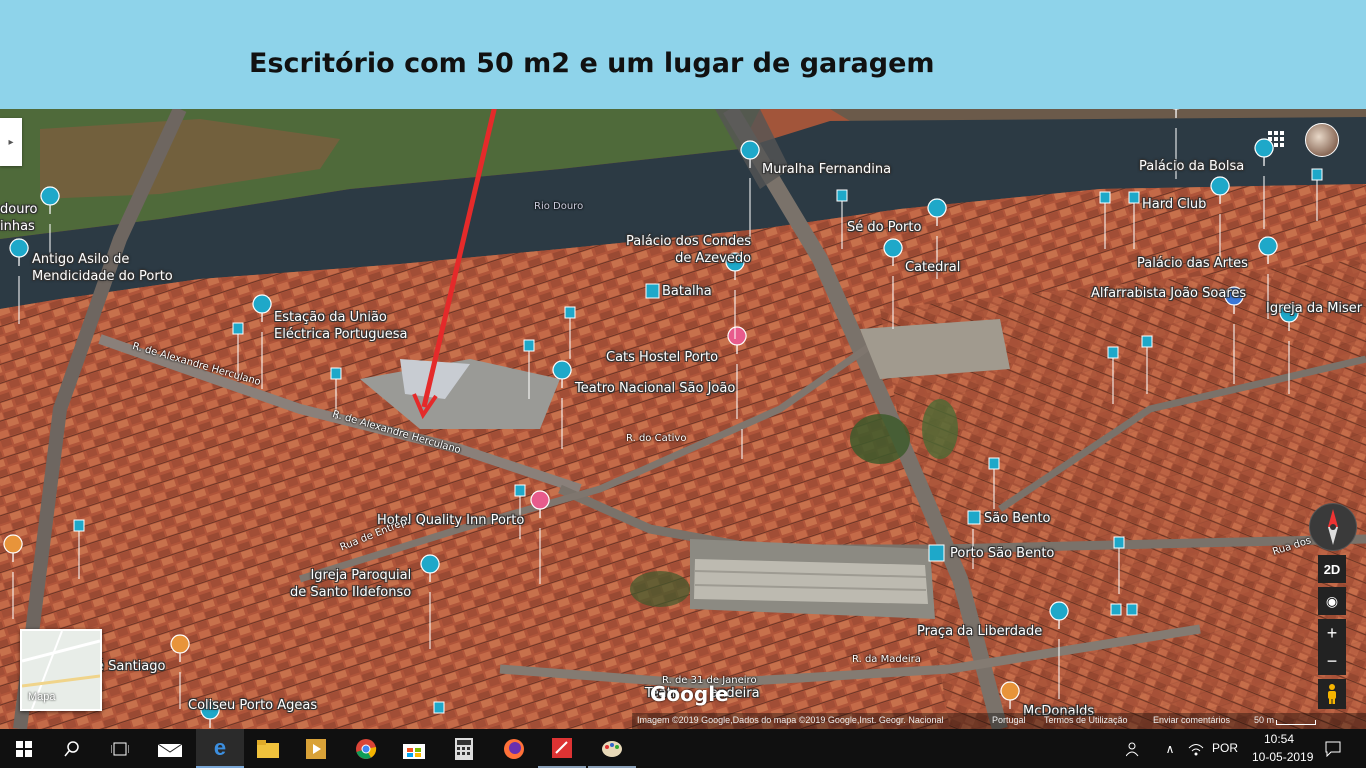 The height and width of the screenshot is (768, 1366). I want to click on locate-icon: ◉, so click(1332, 600).